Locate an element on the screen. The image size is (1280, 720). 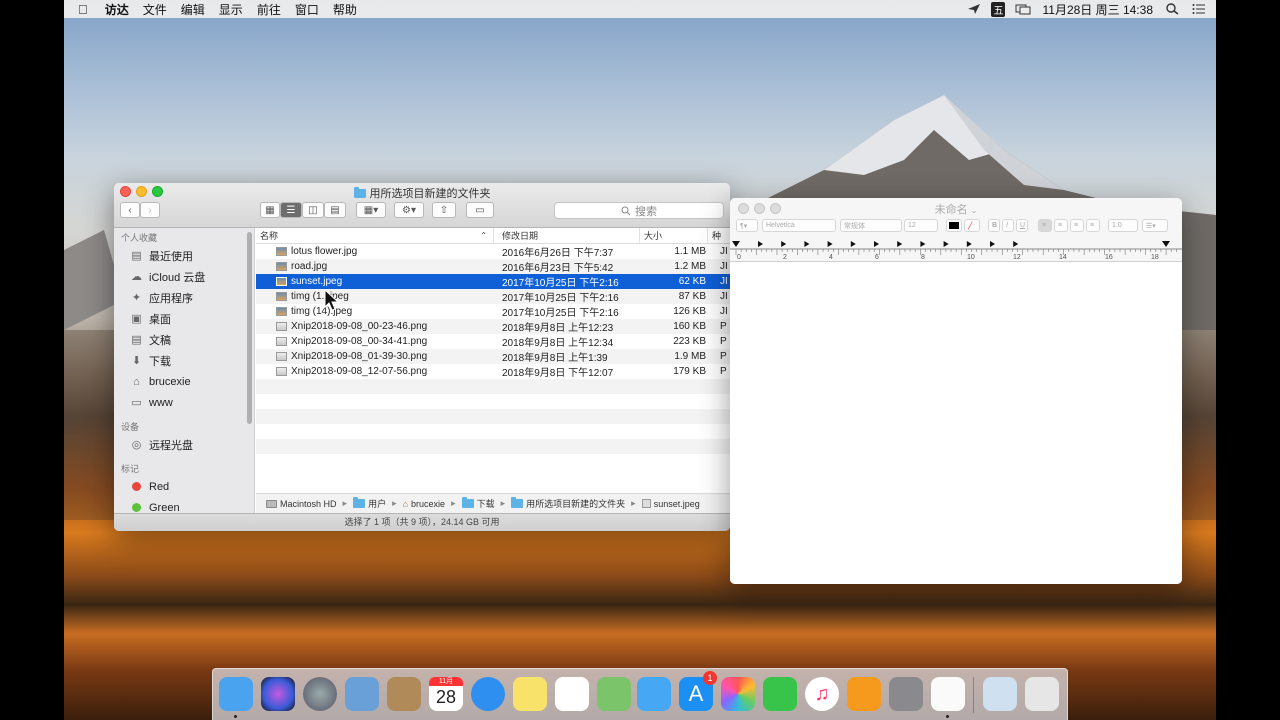
line-spacing-select: 1.0 is located at coordinates (1123, 225).